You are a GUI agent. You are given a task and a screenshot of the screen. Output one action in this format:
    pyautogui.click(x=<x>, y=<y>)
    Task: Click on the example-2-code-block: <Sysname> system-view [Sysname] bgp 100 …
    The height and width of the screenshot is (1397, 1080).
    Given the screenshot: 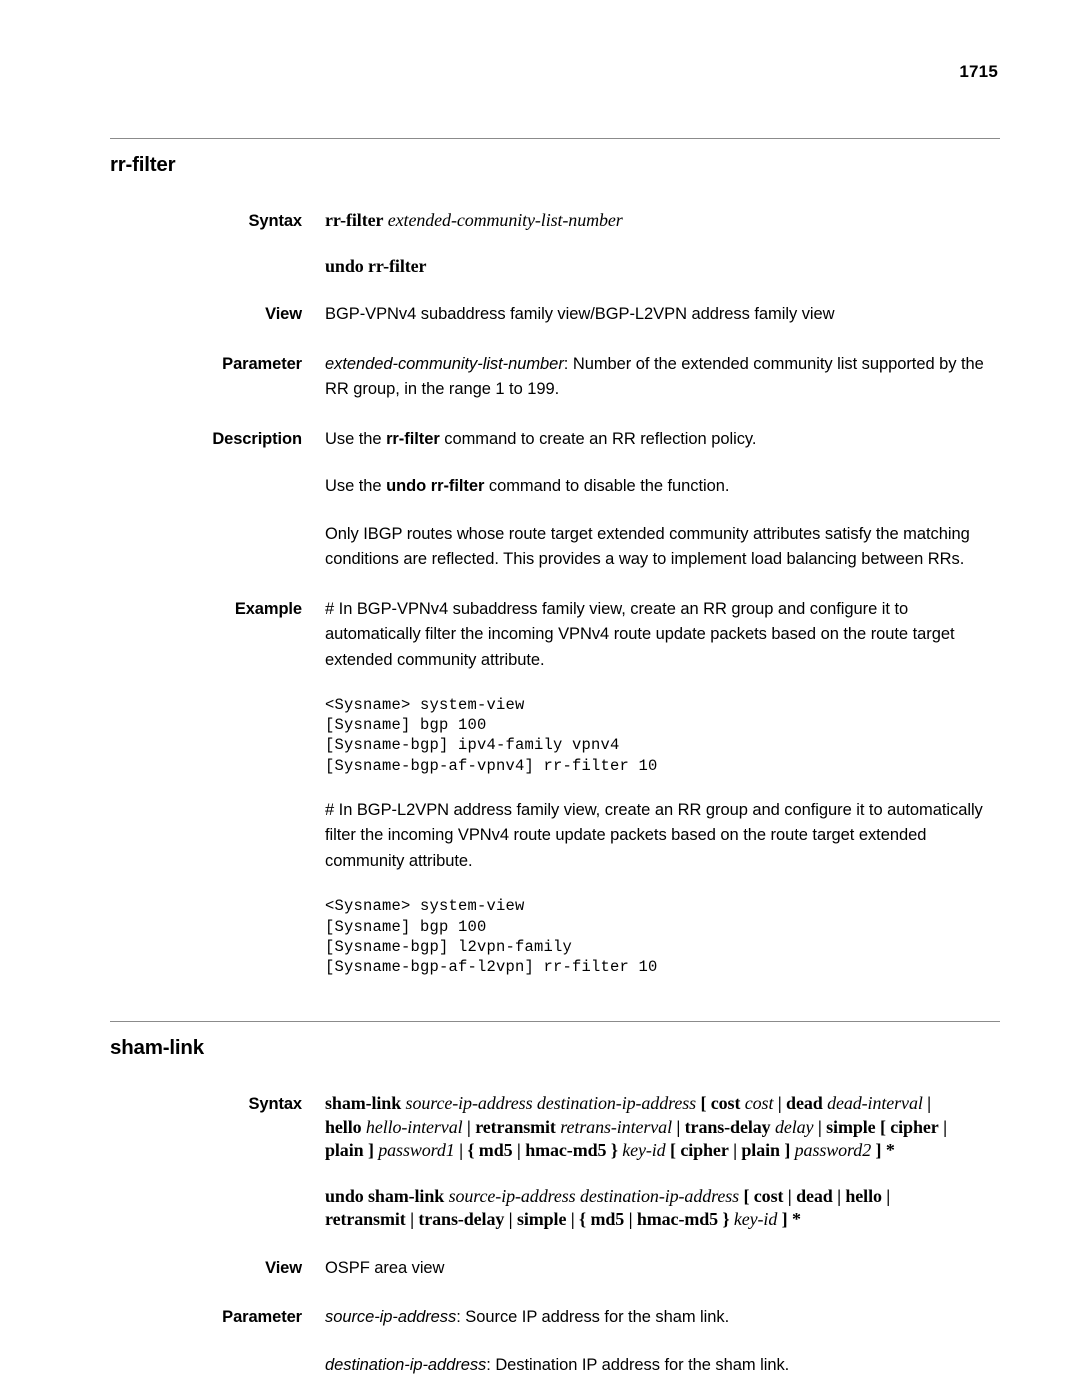 What is the action you would take?
    pyautogui.click(x=491, y=936)
    